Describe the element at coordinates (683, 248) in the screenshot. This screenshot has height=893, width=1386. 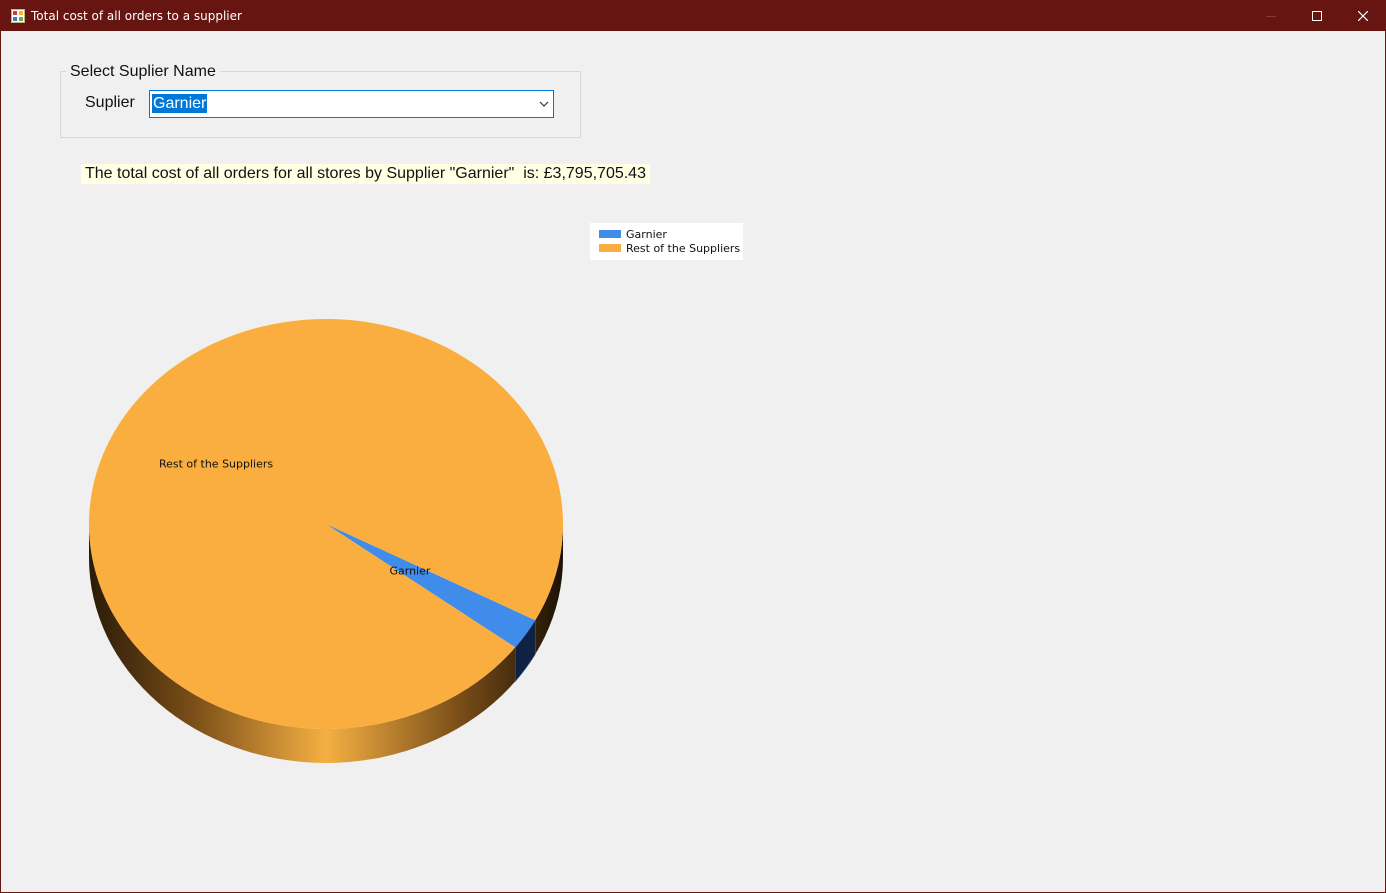
I see `legend-label-rest: Rest of the Suppliers` at that location.